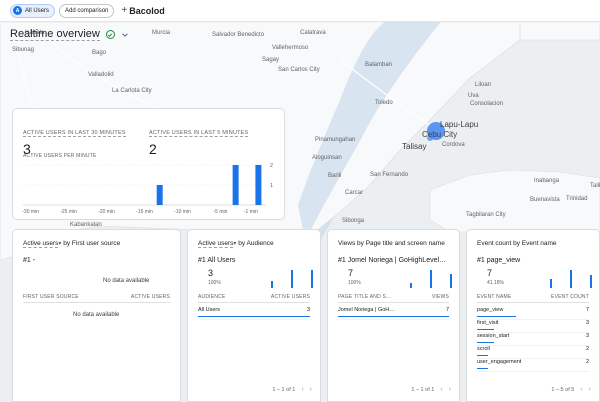 The height and width of the screenshot is (402, 600). I want to click on map-label-bago: Bago, so click(99, 53).